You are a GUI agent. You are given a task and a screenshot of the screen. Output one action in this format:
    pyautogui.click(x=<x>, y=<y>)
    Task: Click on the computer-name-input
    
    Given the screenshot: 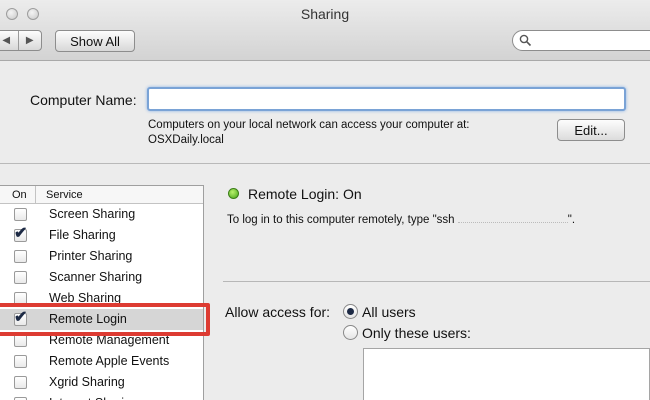 What is the action you would take?
    pyautogui.click(x=386, y=99)
    